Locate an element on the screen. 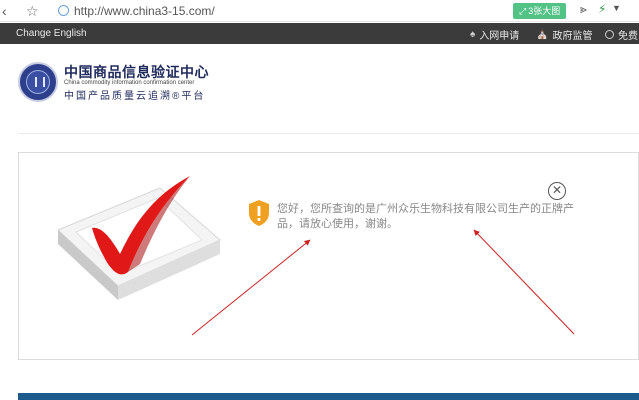  image-count-badge: ⤢ 3张大图 is located at coordinates (540, 11).